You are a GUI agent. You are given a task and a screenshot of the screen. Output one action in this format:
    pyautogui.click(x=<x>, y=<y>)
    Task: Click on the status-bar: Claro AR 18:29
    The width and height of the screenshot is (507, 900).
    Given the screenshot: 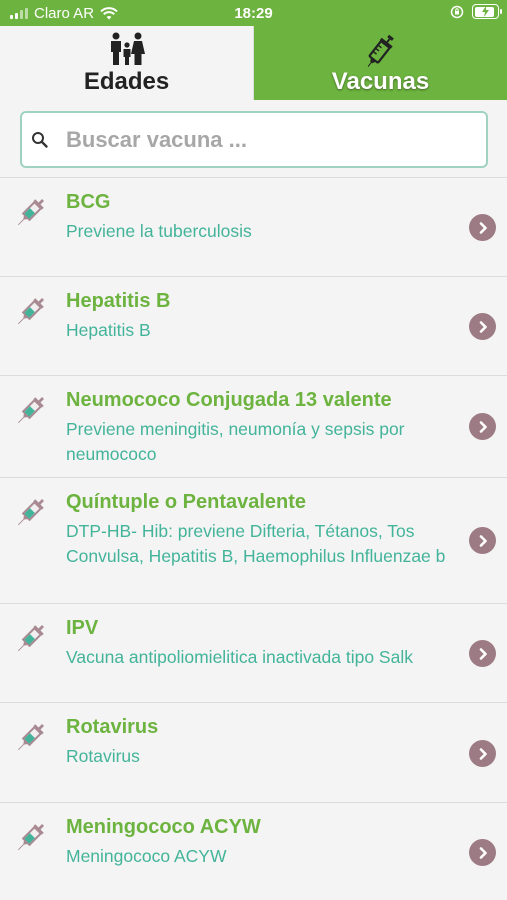 What is the action you would take?
    pyautogui.click(x=253, y=13)
    